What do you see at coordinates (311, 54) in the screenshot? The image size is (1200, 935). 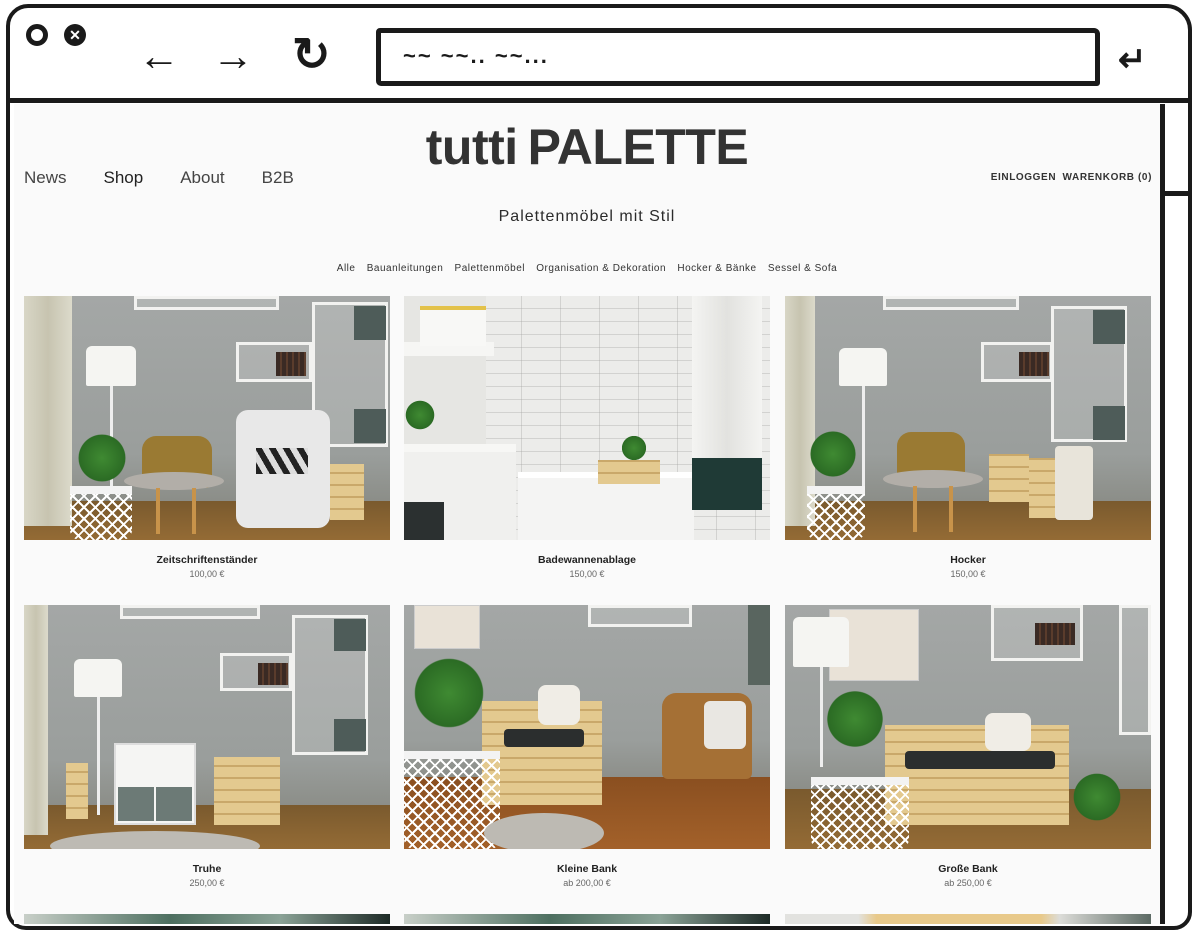 I see `reload-icon: ↻` at bounding box center [311, 54].